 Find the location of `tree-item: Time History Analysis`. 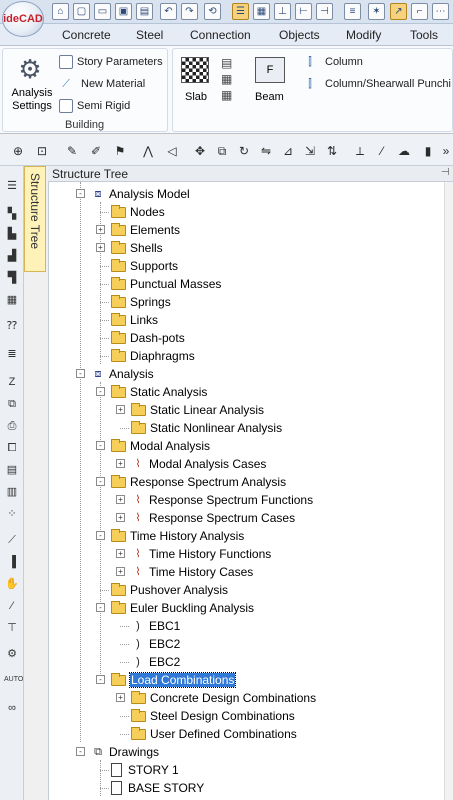

tree-item: Time History Analysis is located at coordinates (177, 536).